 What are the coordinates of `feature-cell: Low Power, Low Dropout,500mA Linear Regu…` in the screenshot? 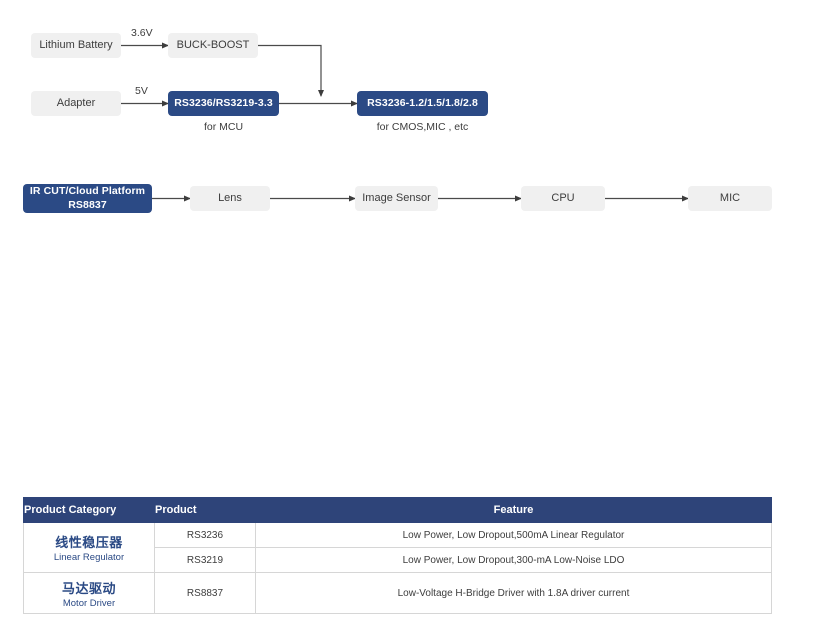 It's located at (513, 535).